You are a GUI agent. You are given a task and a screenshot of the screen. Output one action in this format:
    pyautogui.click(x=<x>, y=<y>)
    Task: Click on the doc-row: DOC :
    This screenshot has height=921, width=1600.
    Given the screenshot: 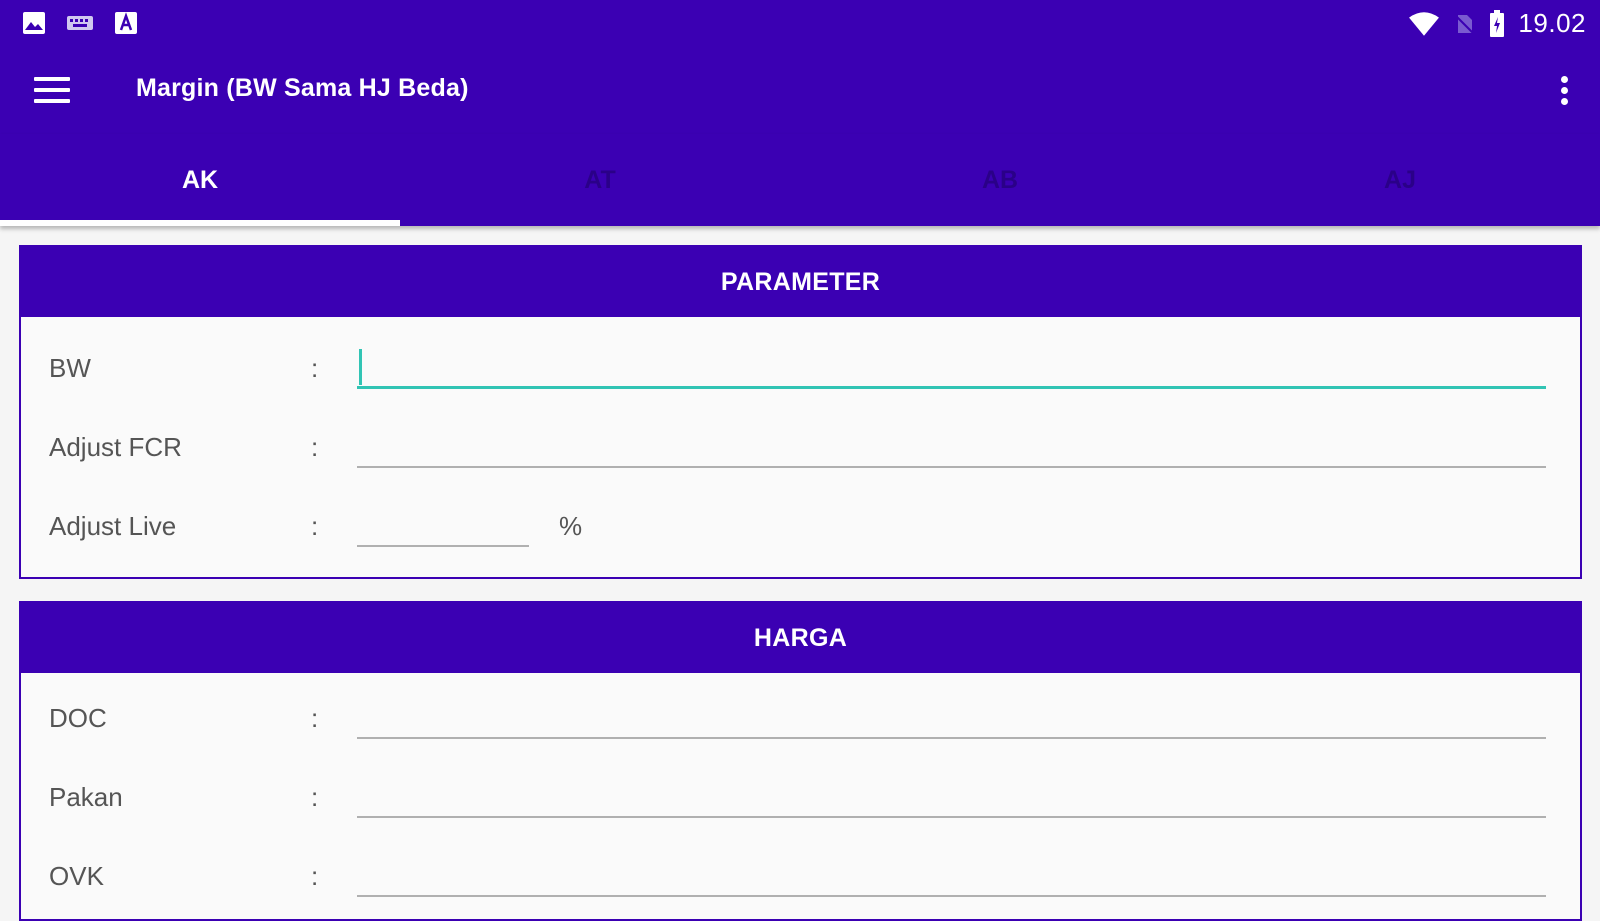 What is the action you would take?
    pyautogui.click(x=800, y=712)
    